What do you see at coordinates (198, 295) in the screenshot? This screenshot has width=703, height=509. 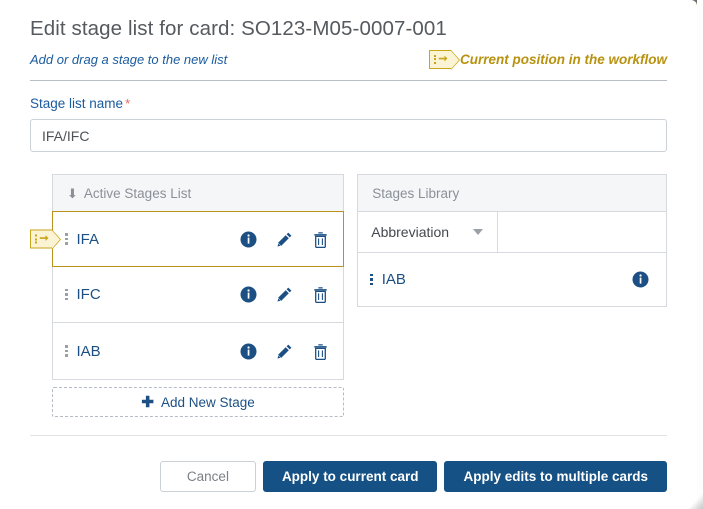 I see `table-row: IFC` at bounding box center [198, 295].